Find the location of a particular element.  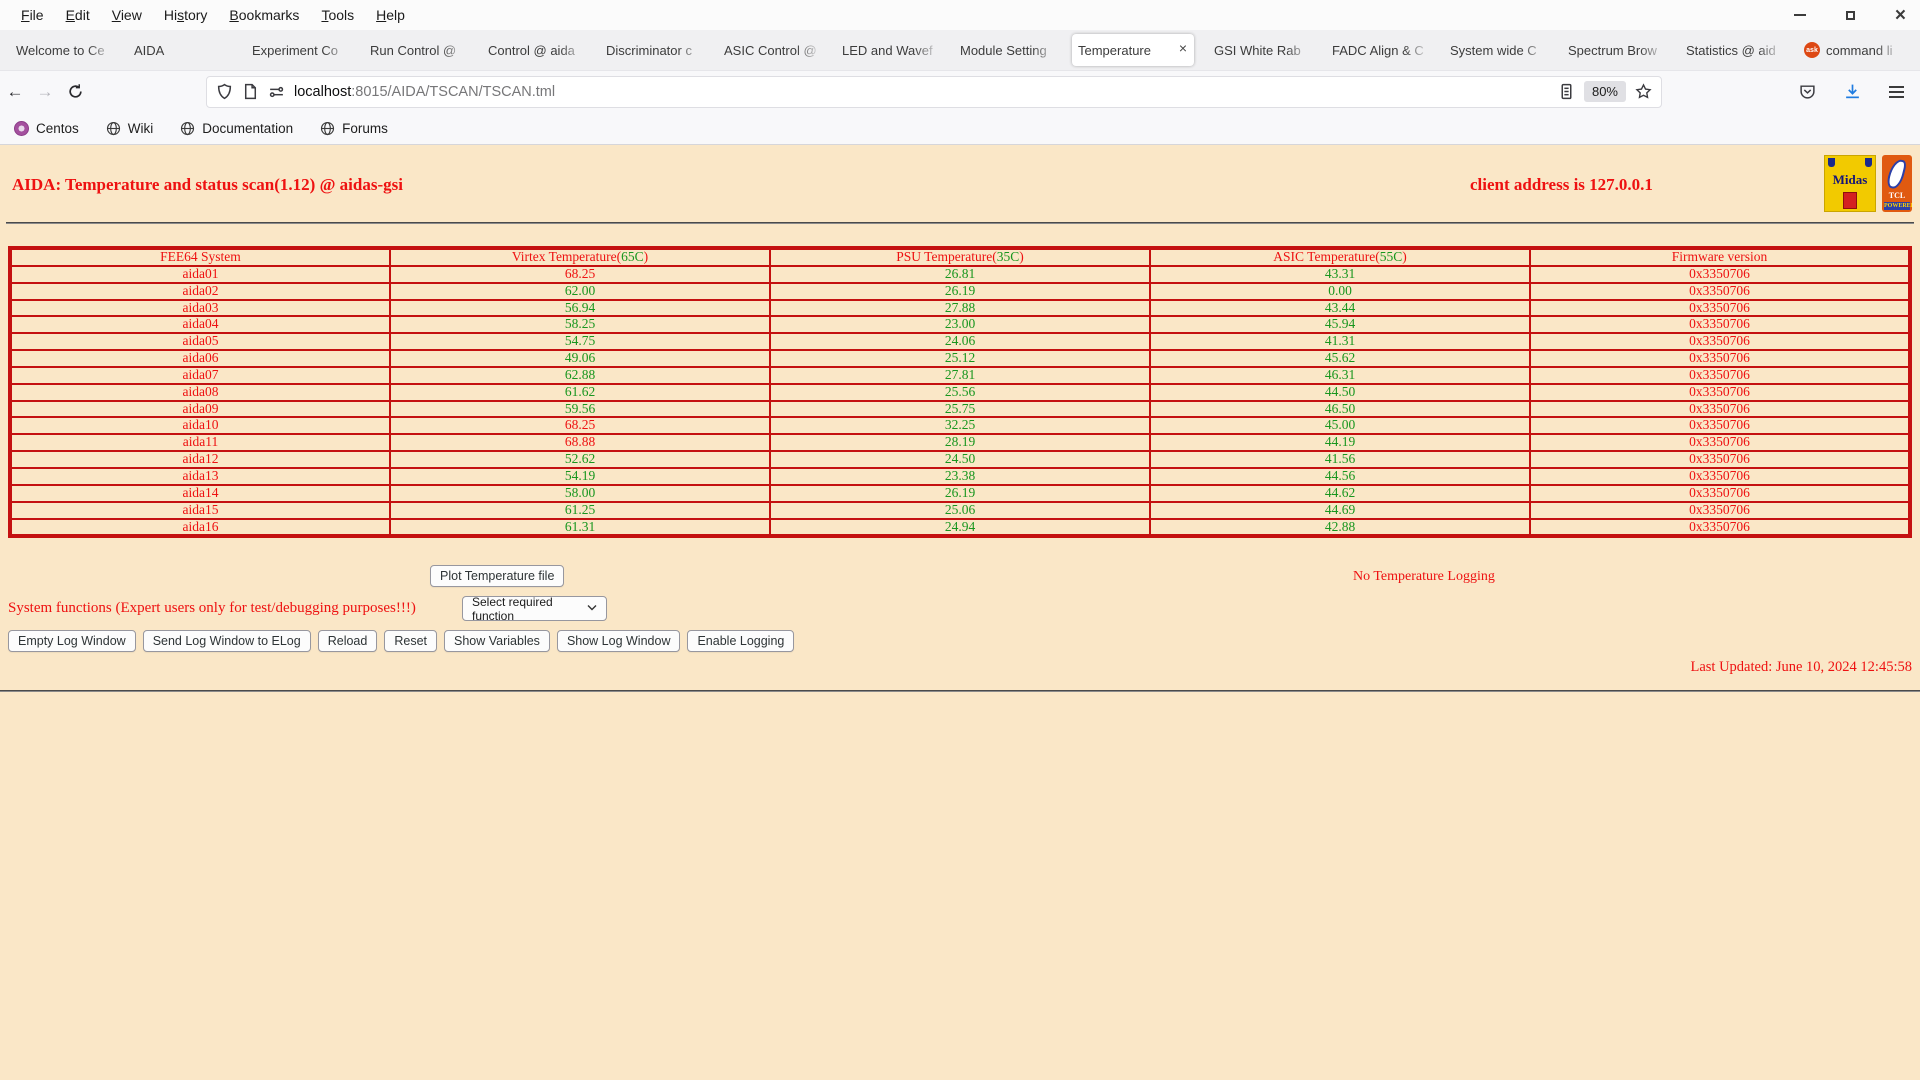

reload-button: Reload is located at coordinates (347, 641).